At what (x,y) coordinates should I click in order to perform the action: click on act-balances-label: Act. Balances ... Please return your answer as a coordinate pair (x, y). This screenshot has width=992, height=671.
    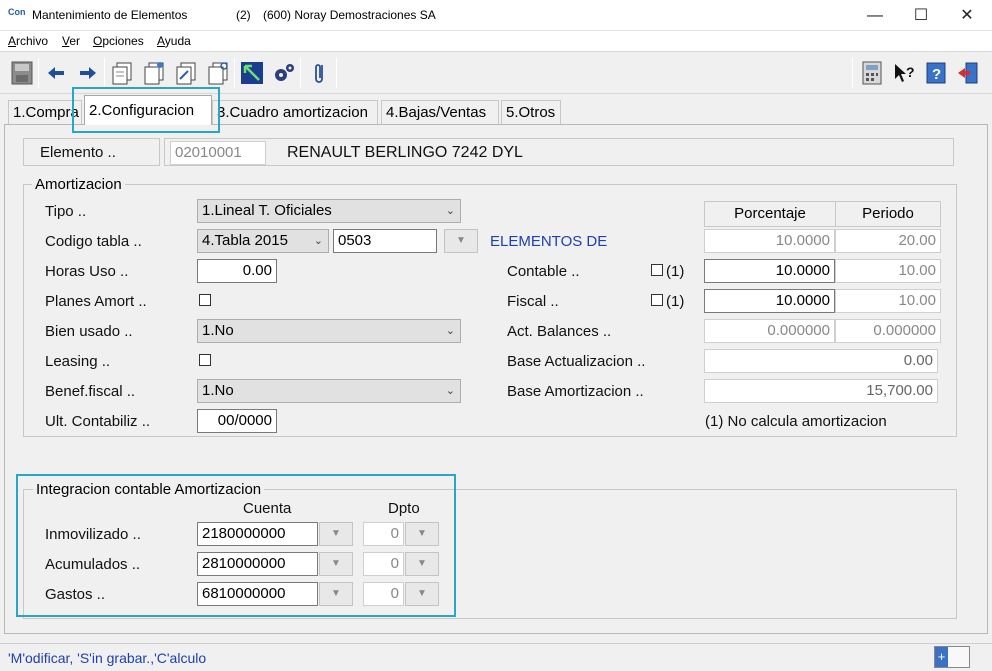
    Looking at the image, I should click on (559, 331).